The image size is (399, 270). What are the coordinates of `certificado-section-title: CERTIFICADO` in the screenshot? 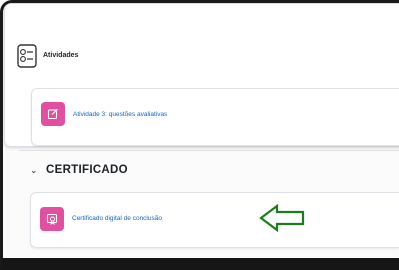 It's located at (87, 170).